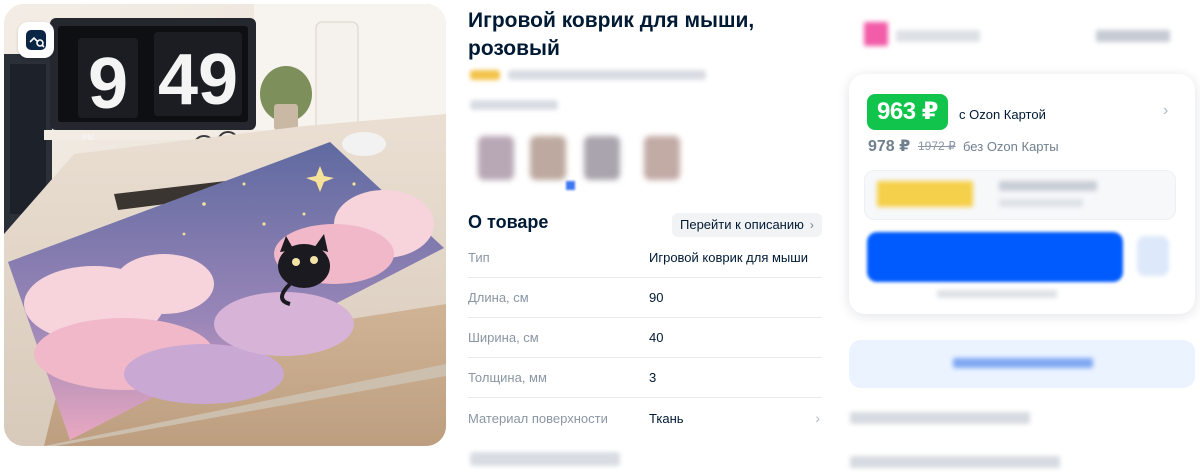 The width and height of the screenshot is (1200, 476). Describe the element at coordinates (485, 75) in the screenshot. I see `rating-placeholder` at that location.